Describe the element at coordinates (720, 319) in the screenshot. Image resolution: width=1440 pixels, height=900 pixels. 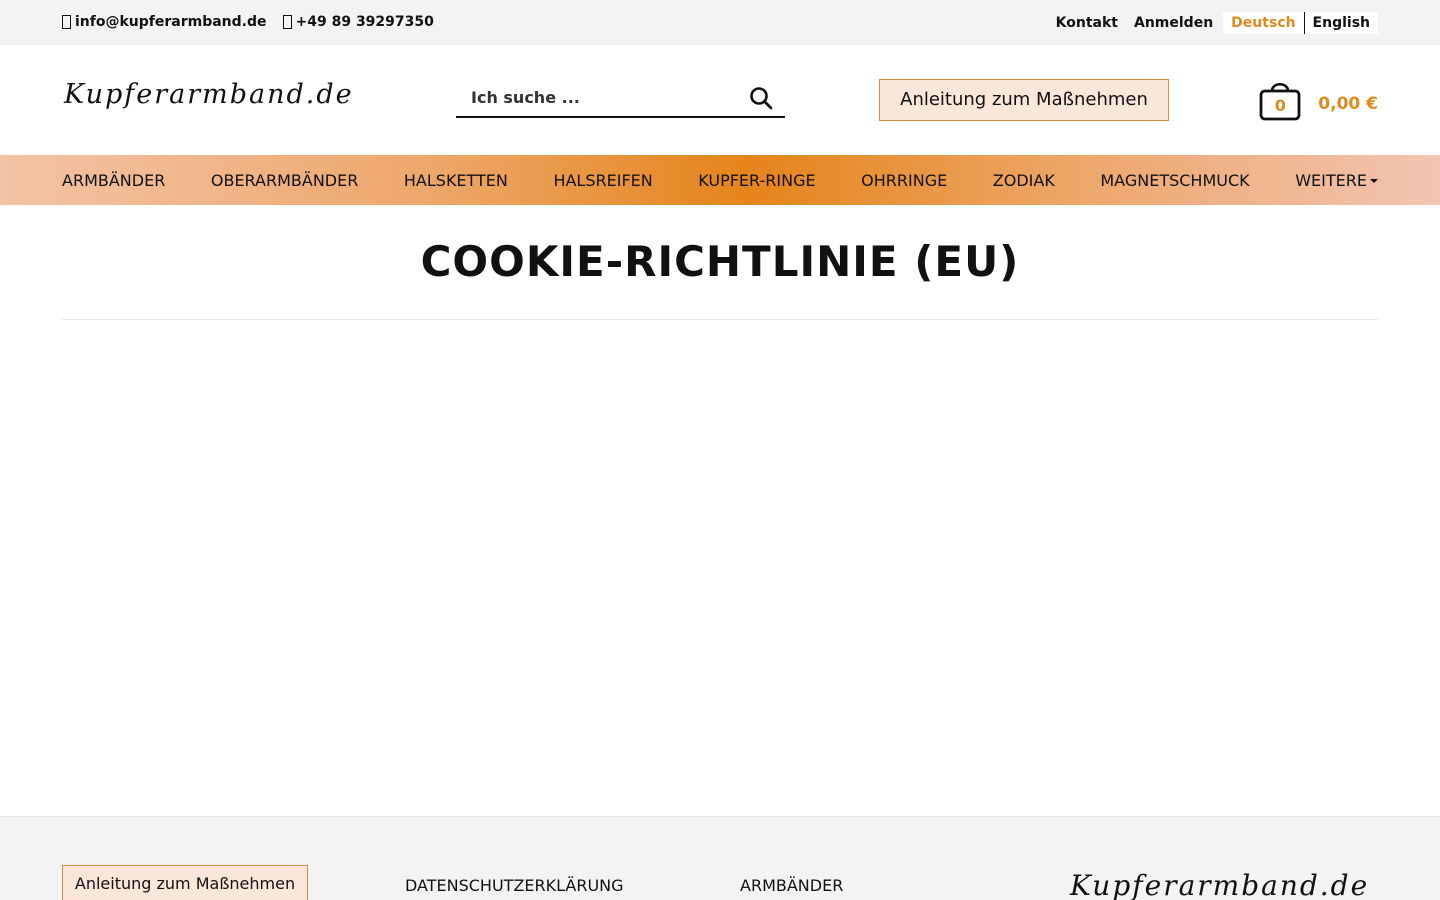
I see `title-divider` at that location.